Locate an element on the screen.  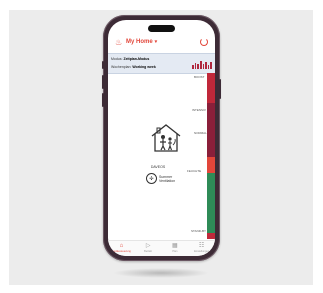
mode-text: Summer Ventilation is located at coordinates (167, 179).